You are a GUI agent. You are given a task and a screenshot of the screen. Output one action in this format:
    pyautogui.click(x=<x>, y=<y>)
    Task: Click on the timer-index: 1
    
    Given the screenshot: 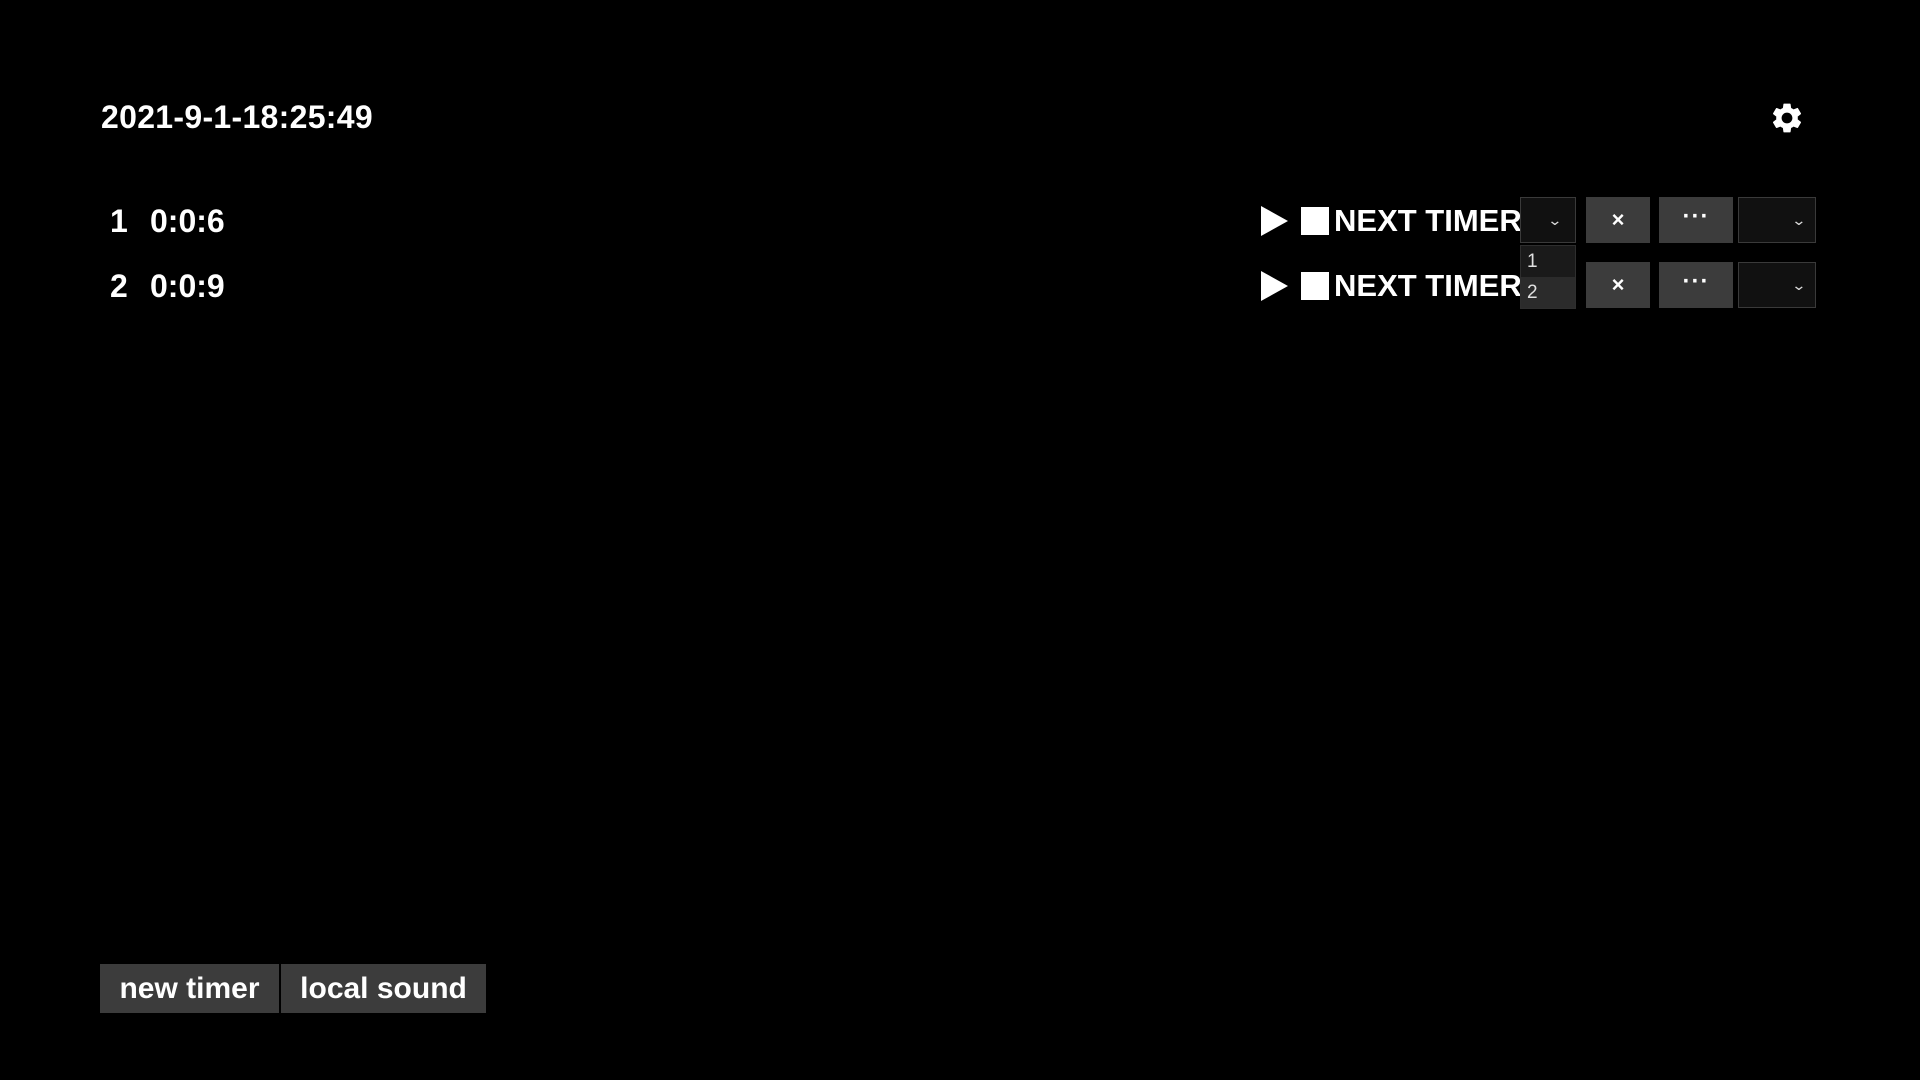 What is the action you would take?
    pyautogui.click(x=119, y=221)
    